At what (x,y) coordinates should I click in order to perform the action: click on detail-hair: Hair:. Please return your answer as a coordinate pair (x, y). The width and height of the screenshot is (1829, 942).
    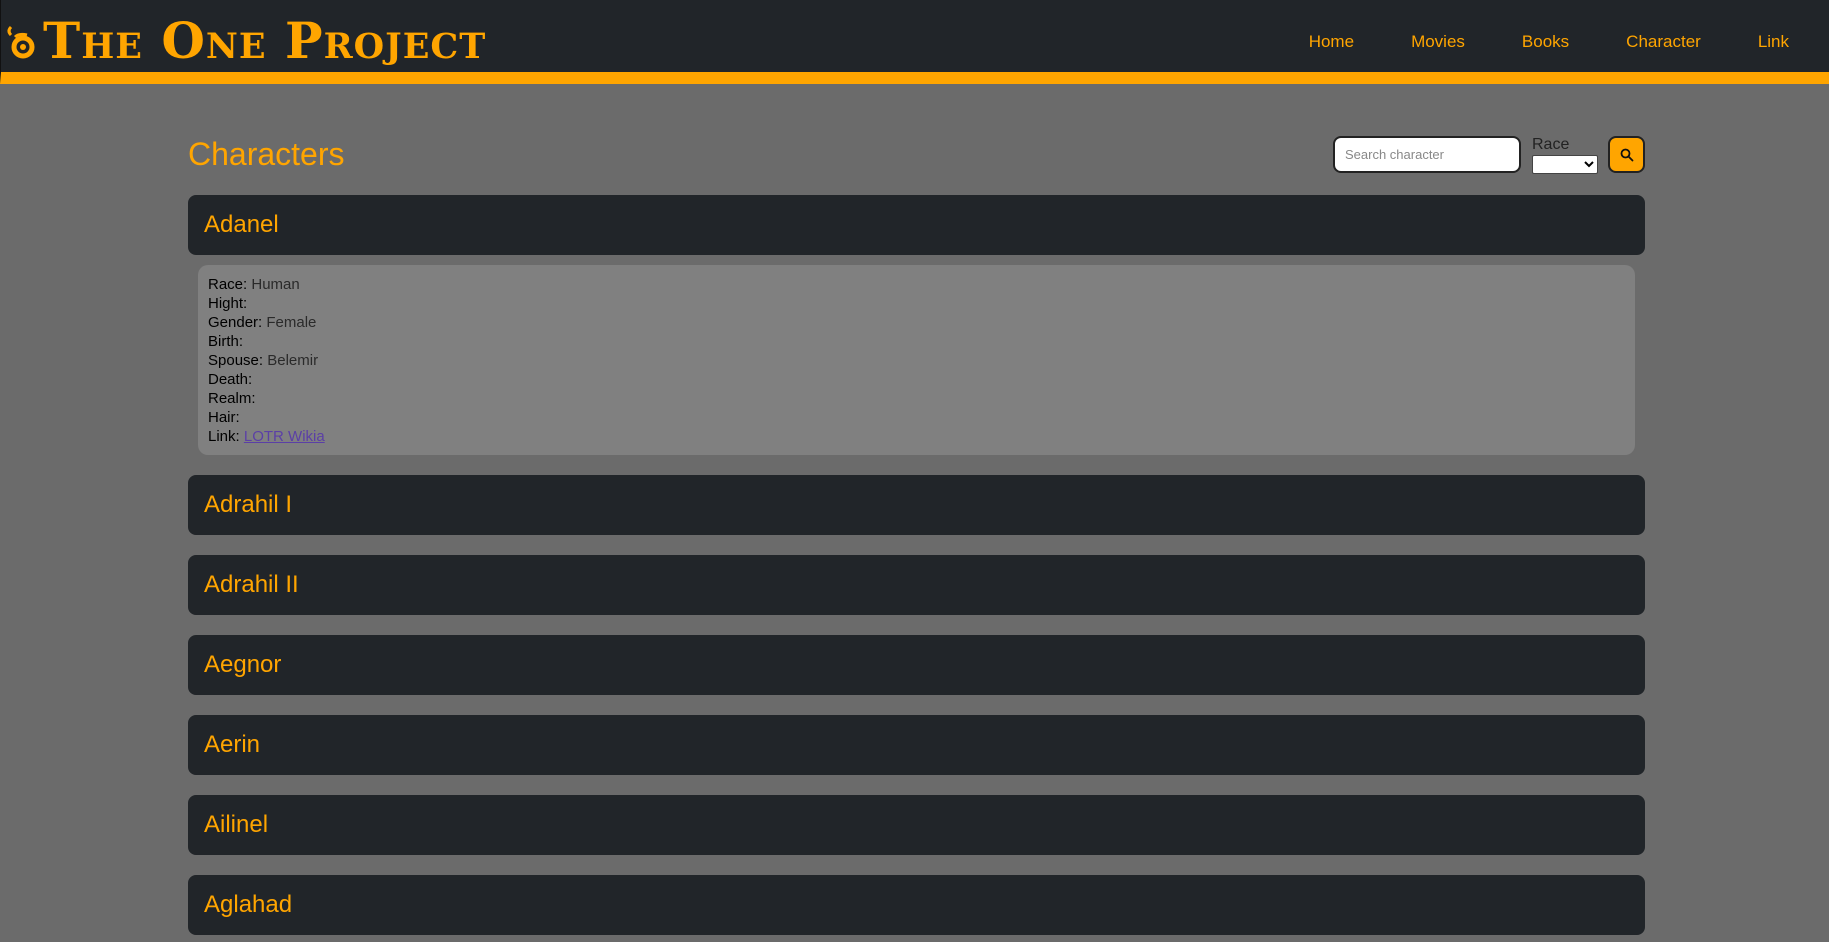
    Looking at the image, I should click on (224, 417).